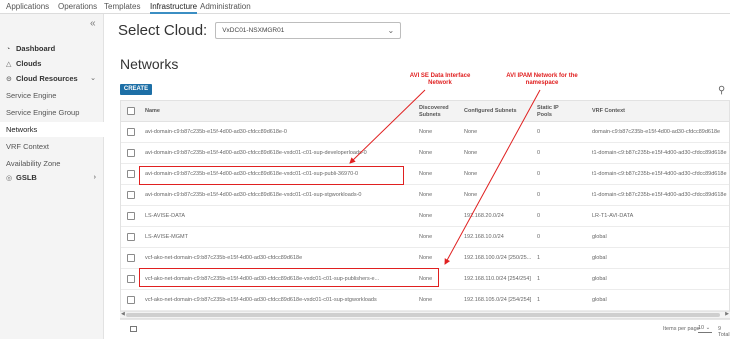  I want to click on sidebar-item-service-engine: Service Engine, so click(52, 95).